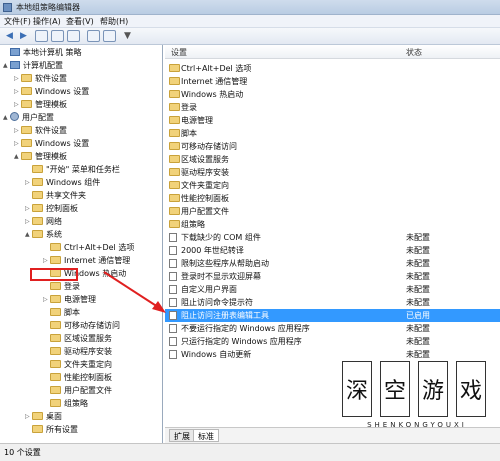 The image size is (500, 461). What do you see at coordinates (332, 354) in the screenshot?
I see `list-item: Windows 自动更新 未配置` at bounding box center [332, 354].